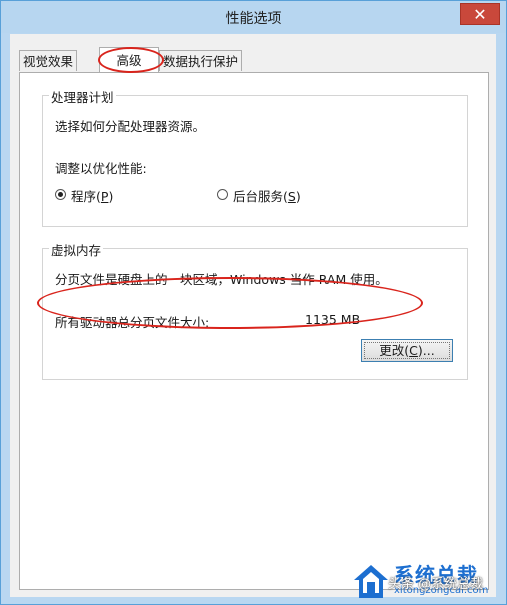 This screenshot has height=605, width=507. I want to click on processor-scheduling-description: 选择如何分配处理器资源。, so click(130, 126).